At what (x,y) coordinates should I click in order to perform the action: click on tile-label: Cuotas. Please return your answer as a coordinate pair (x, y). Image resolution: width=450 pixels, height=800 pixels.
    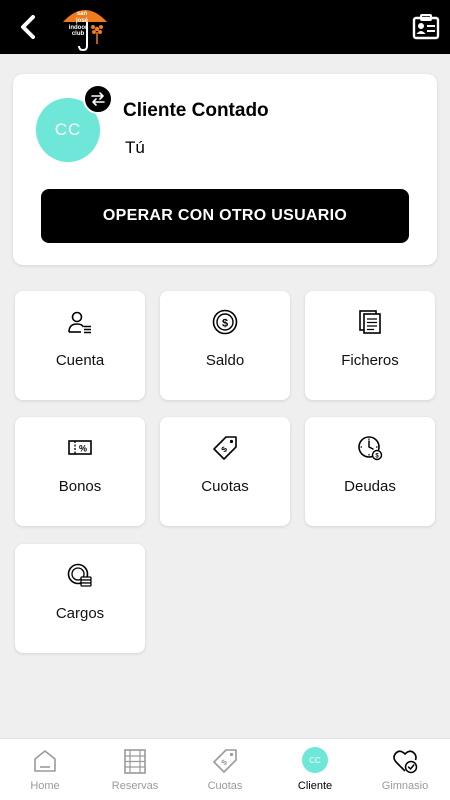
    Looking at the image, I should click on (225, 486).